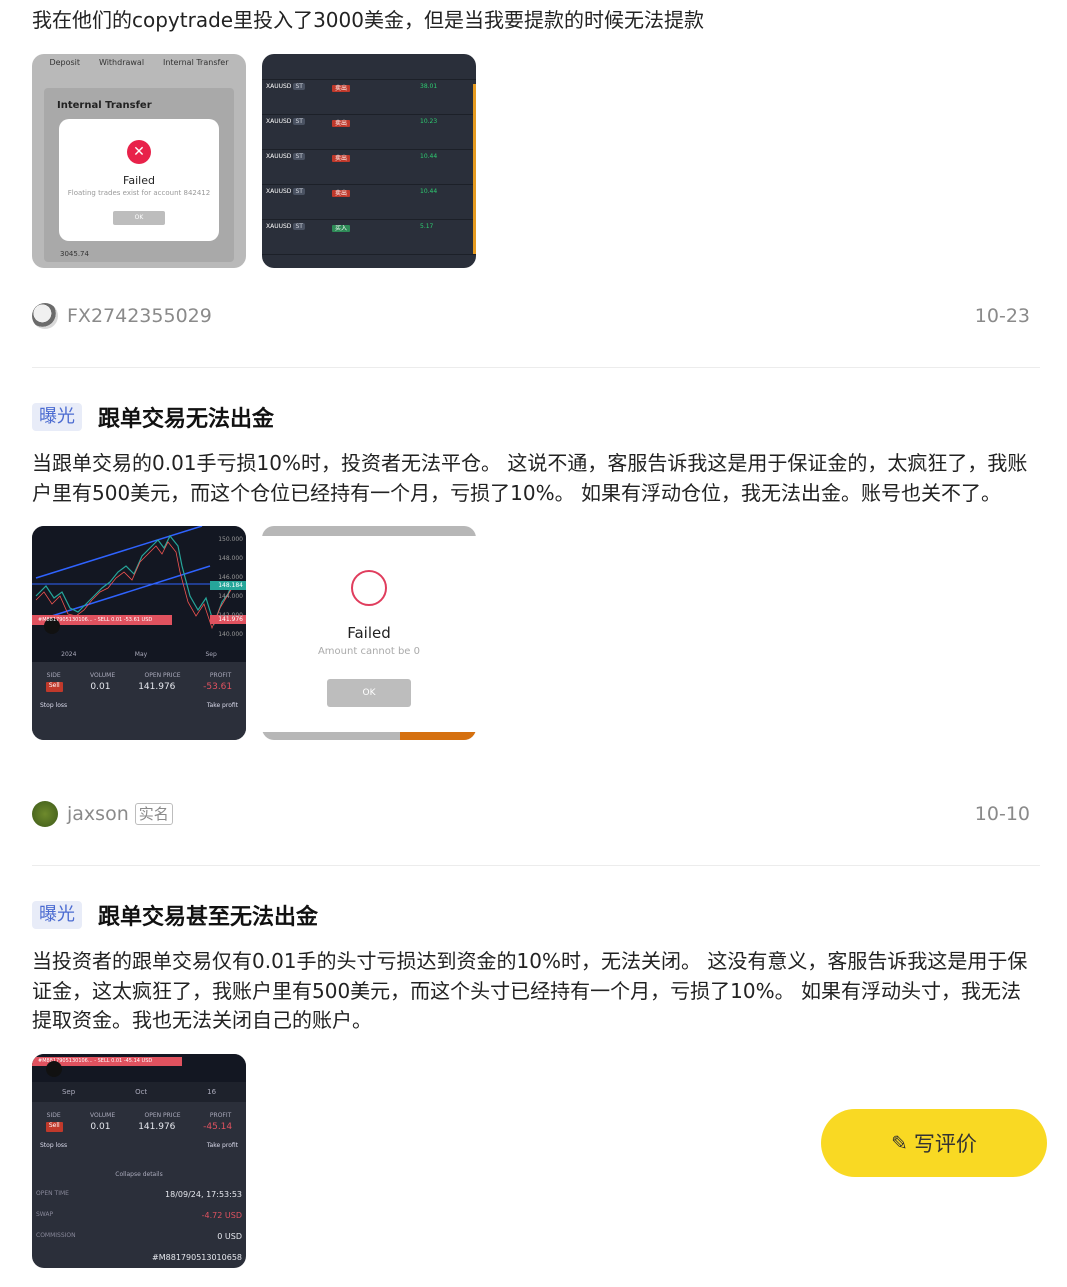 The height and width of the screenshot is (1287, 1067). What do you see at coordinates (208, 915) in the screenshot?
I see `post-title: 跟单交易甚至无法出金` at bounding box center [208, 915].